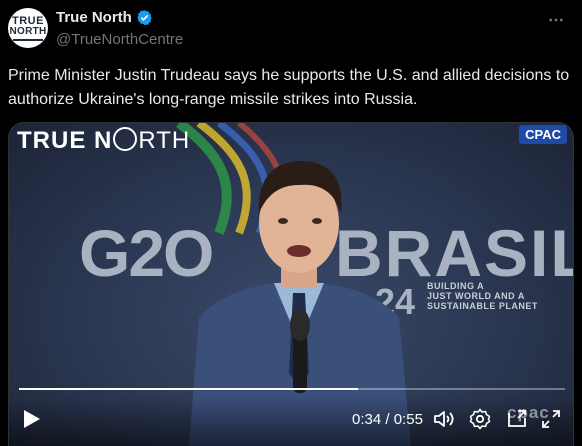 The width and height of the screenshot is (582, 446). I want to click on avatar-line2: NORTH, so click(28, 31).